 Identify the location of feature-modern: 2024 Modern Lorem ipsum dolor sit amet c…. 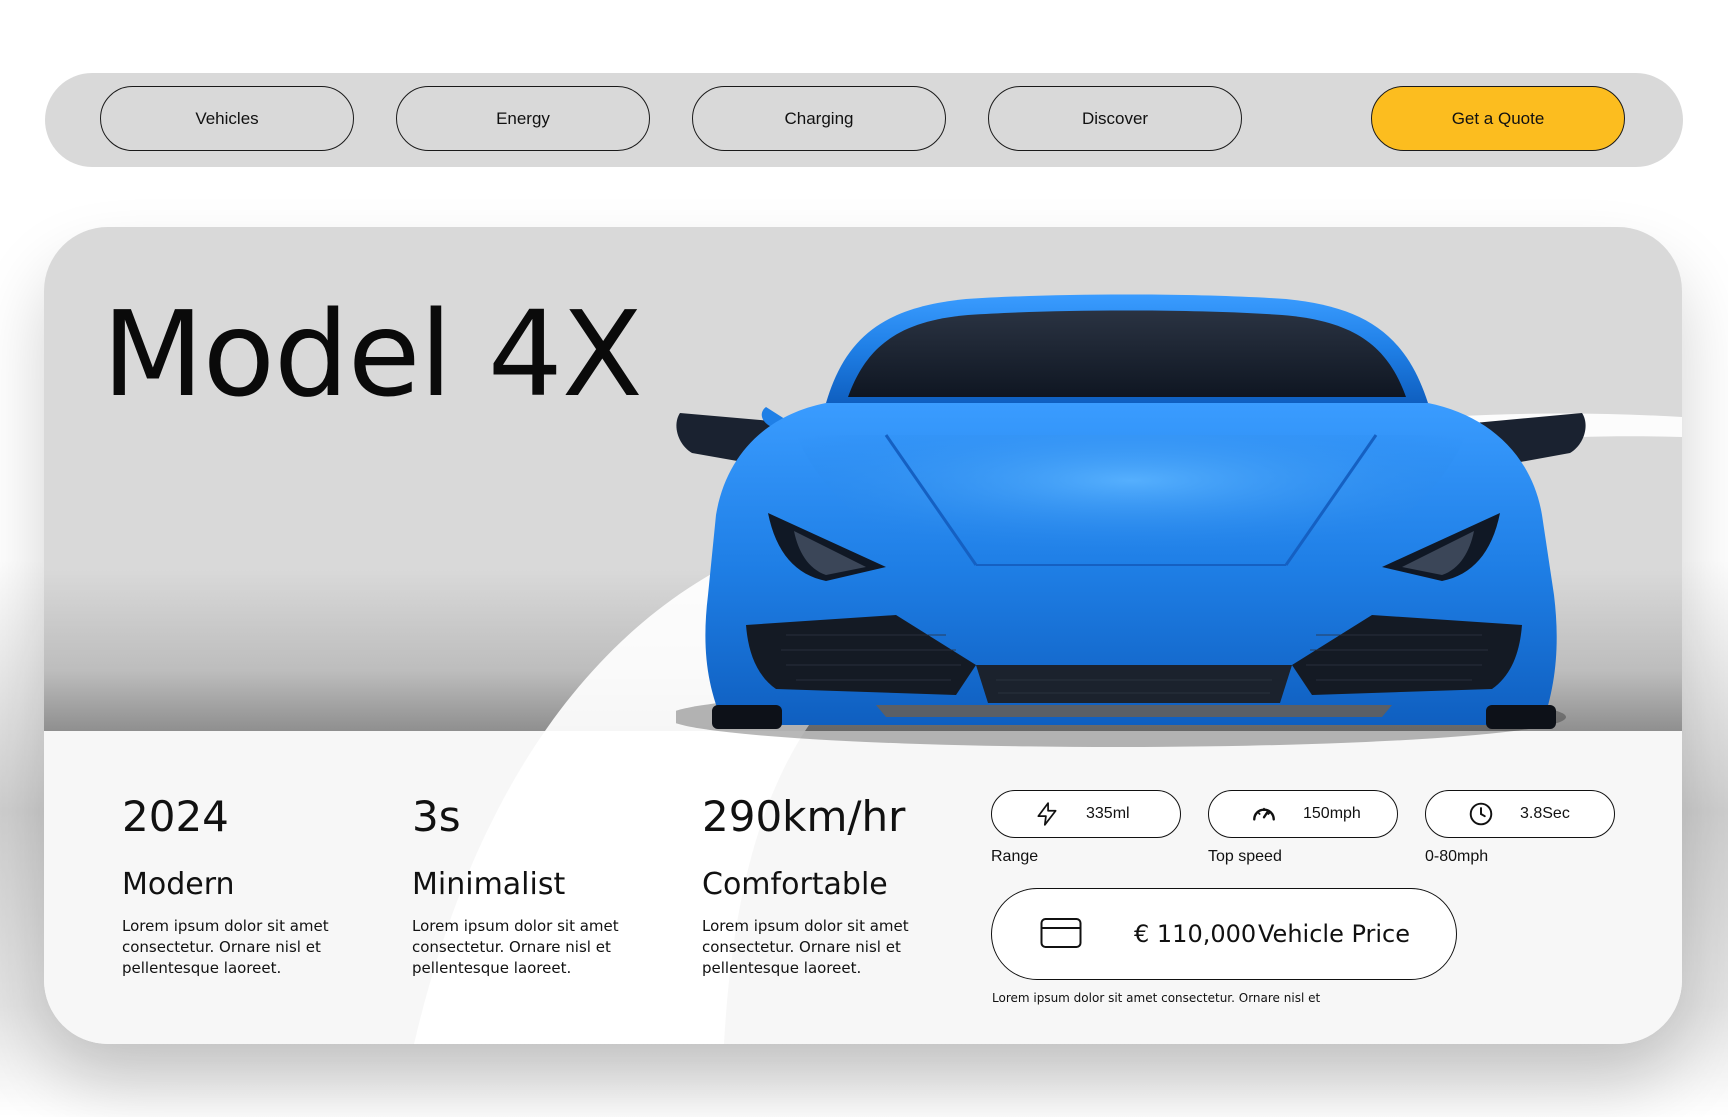
(257, 887).